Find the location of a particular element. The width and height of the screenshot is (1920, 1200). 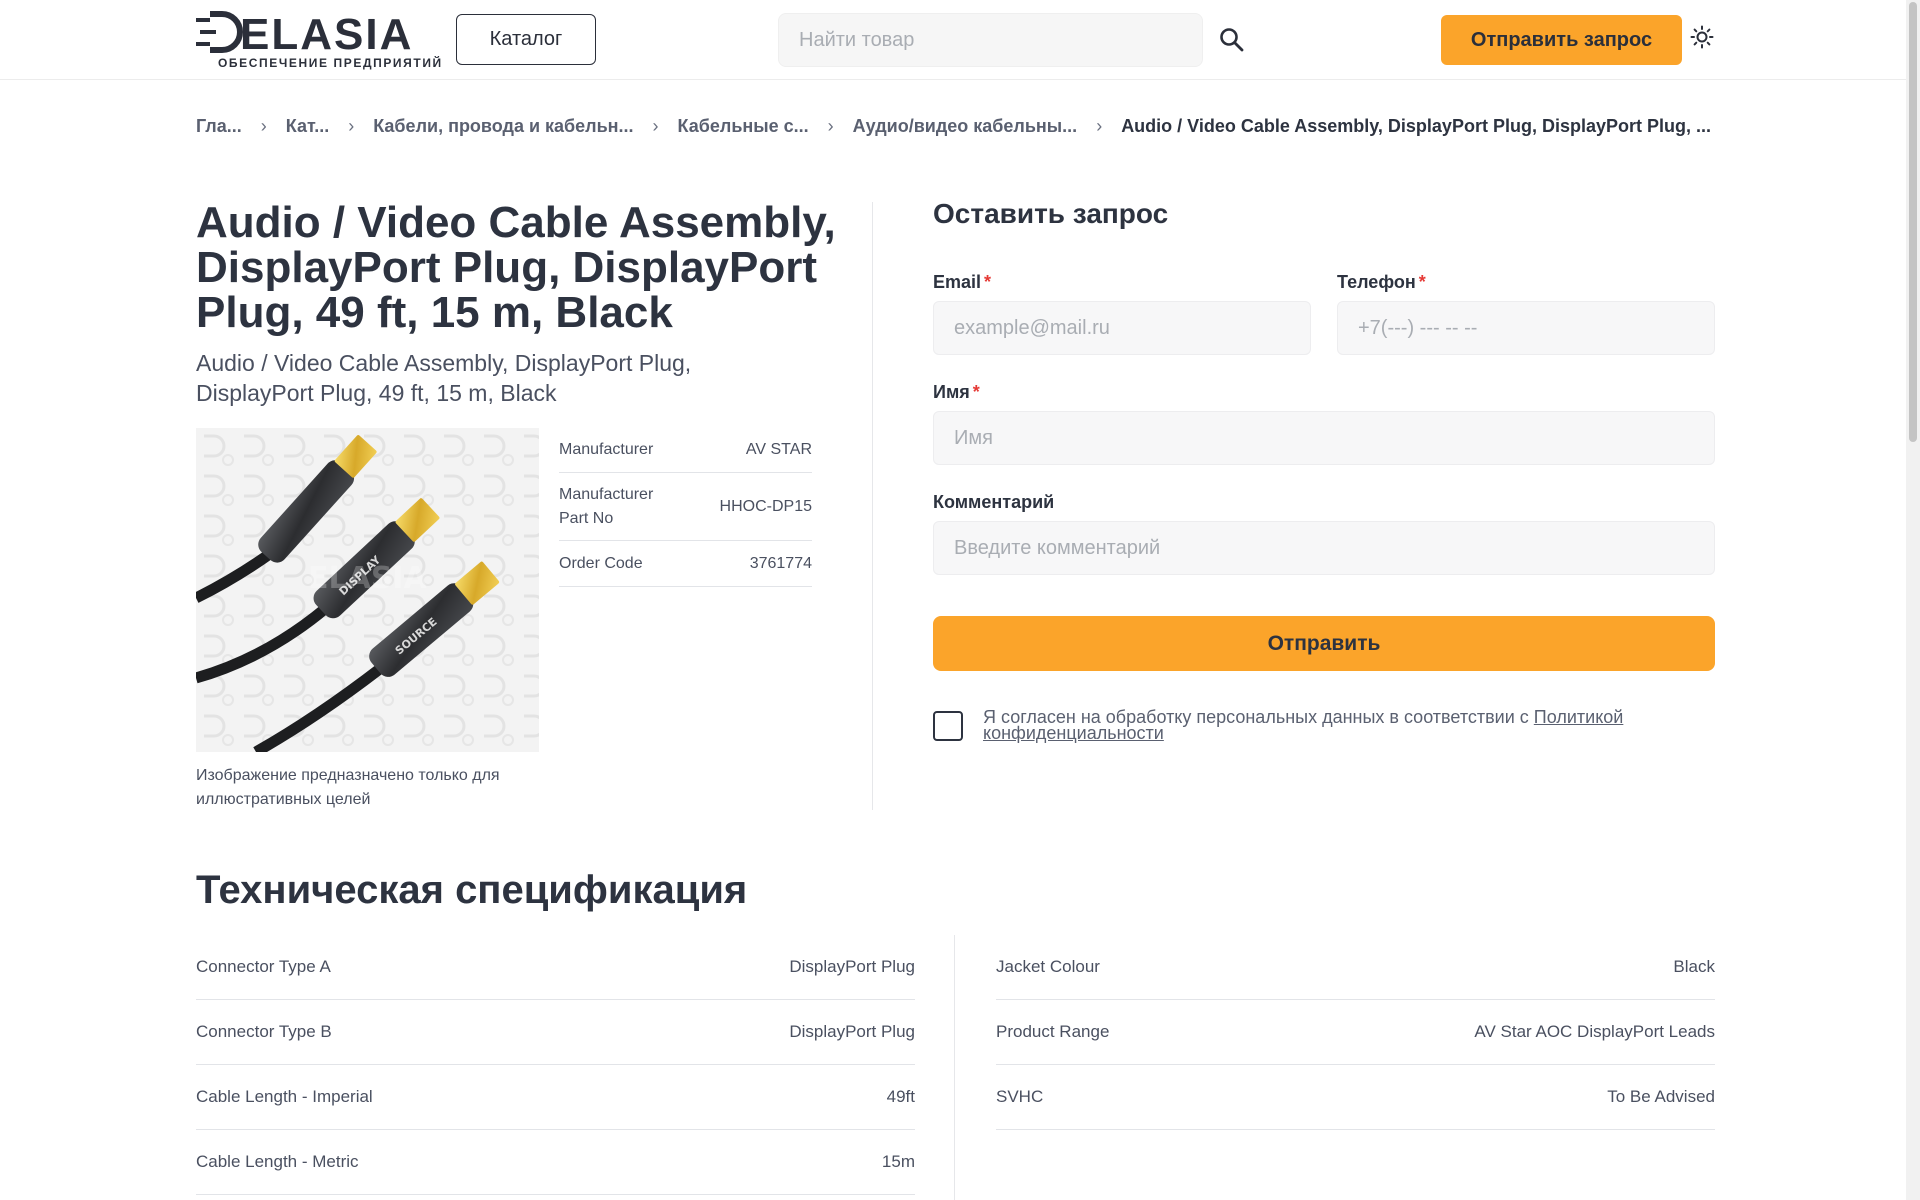

spec-value: AV Star AOC DisplayPort Leads is located at coordinates (1594, 1031).